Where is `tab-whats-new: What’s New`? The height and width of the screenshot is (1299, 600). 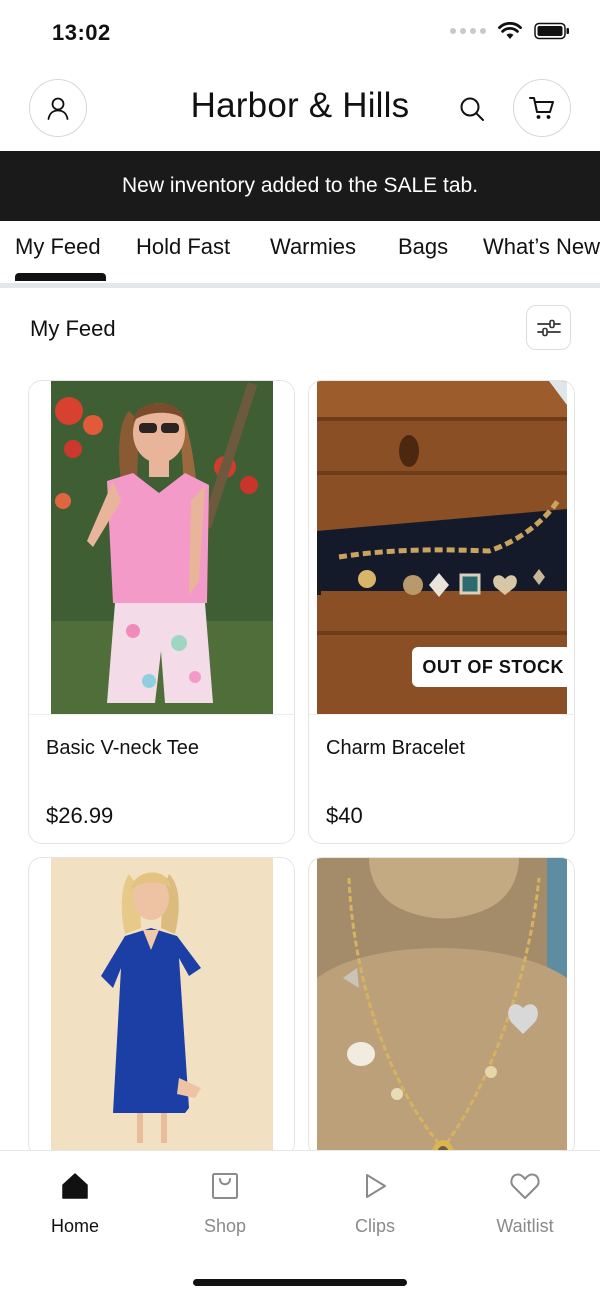
tab-whats-new: What’s New is located at coordinates (541, 247).